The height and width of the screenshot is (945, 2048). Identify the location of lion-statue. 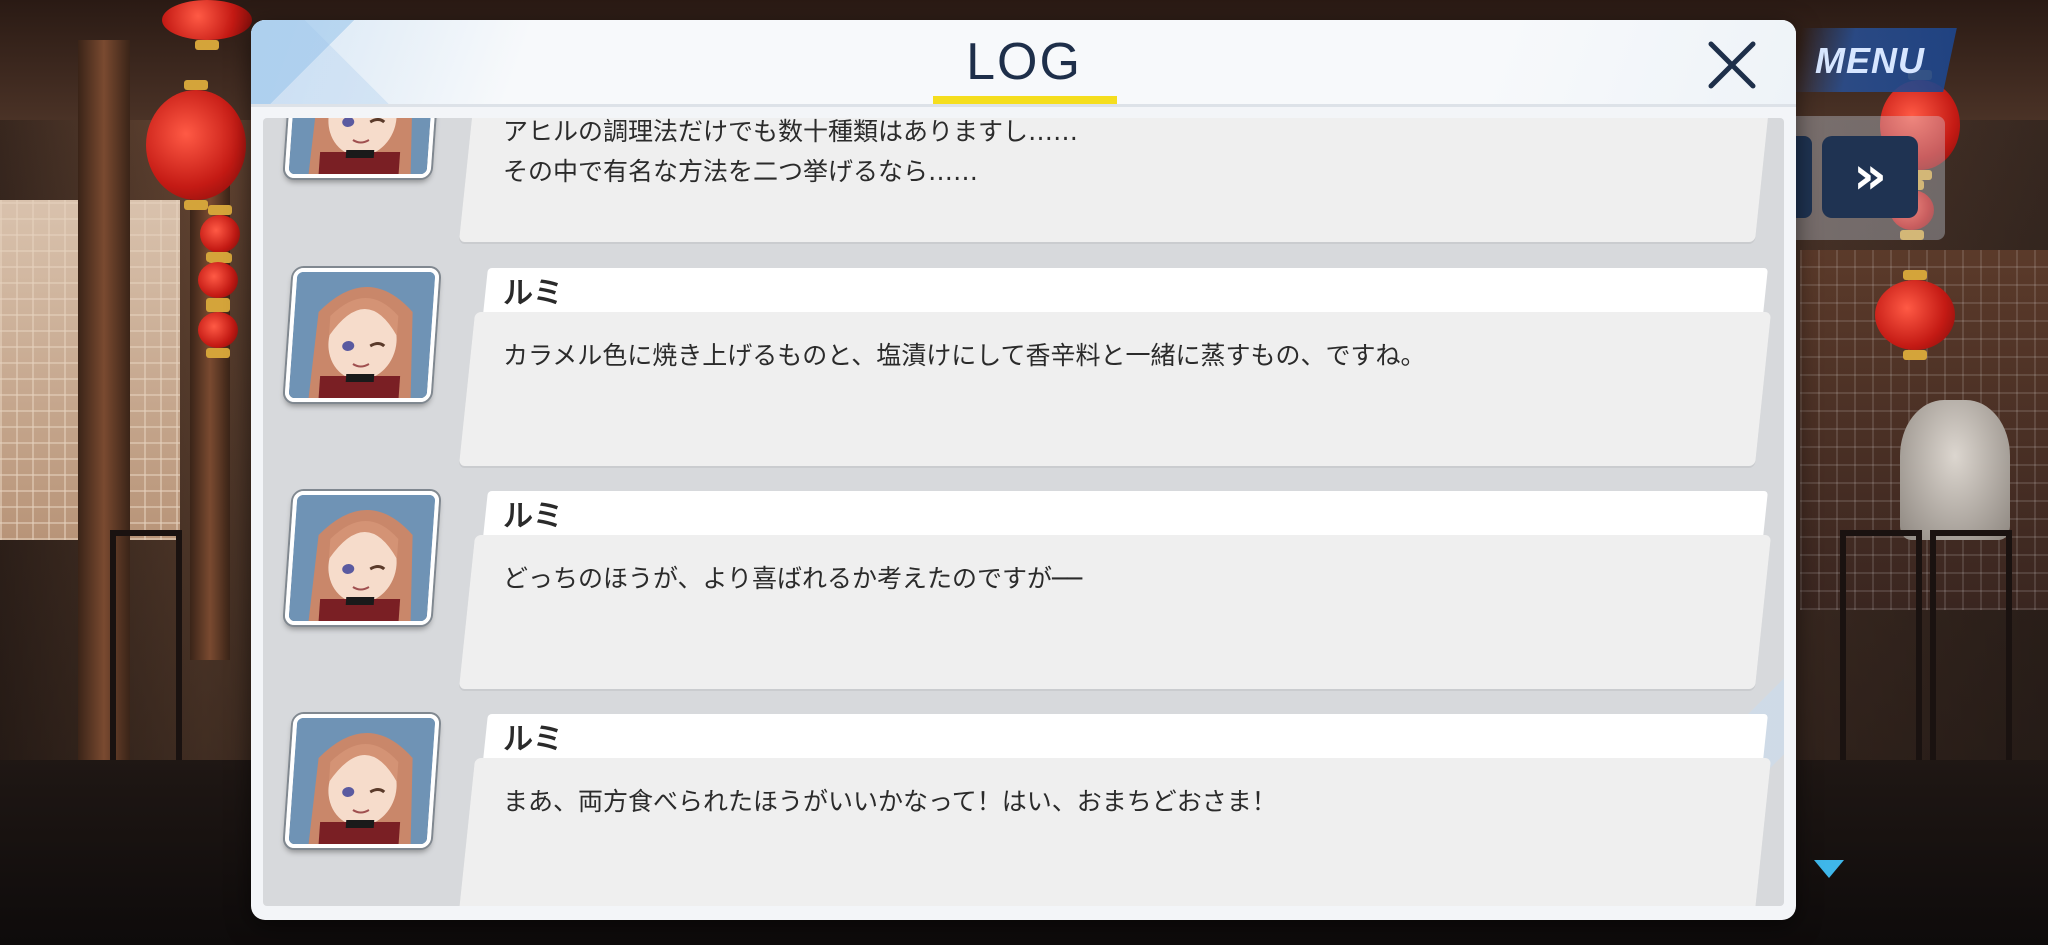
(1955, 470).